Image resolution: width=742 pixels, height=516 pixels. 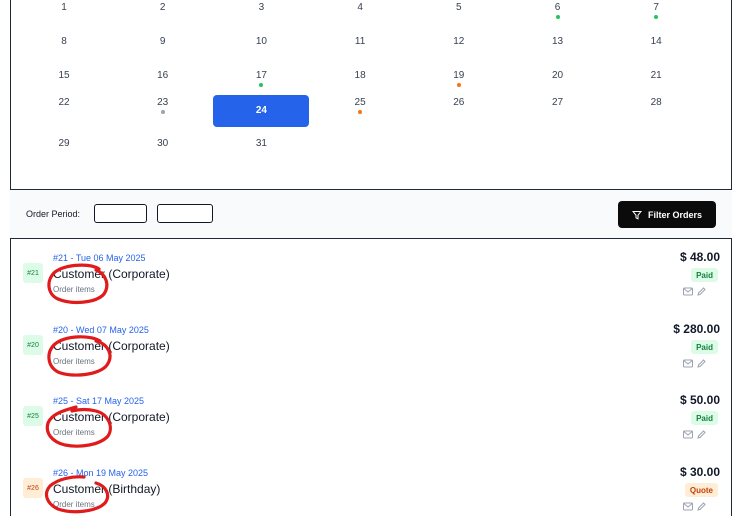 What do you see at coordinates (459, 7) in the screenshot?
I see `calendar-day-number: 5` at bounding box center [459, 7].